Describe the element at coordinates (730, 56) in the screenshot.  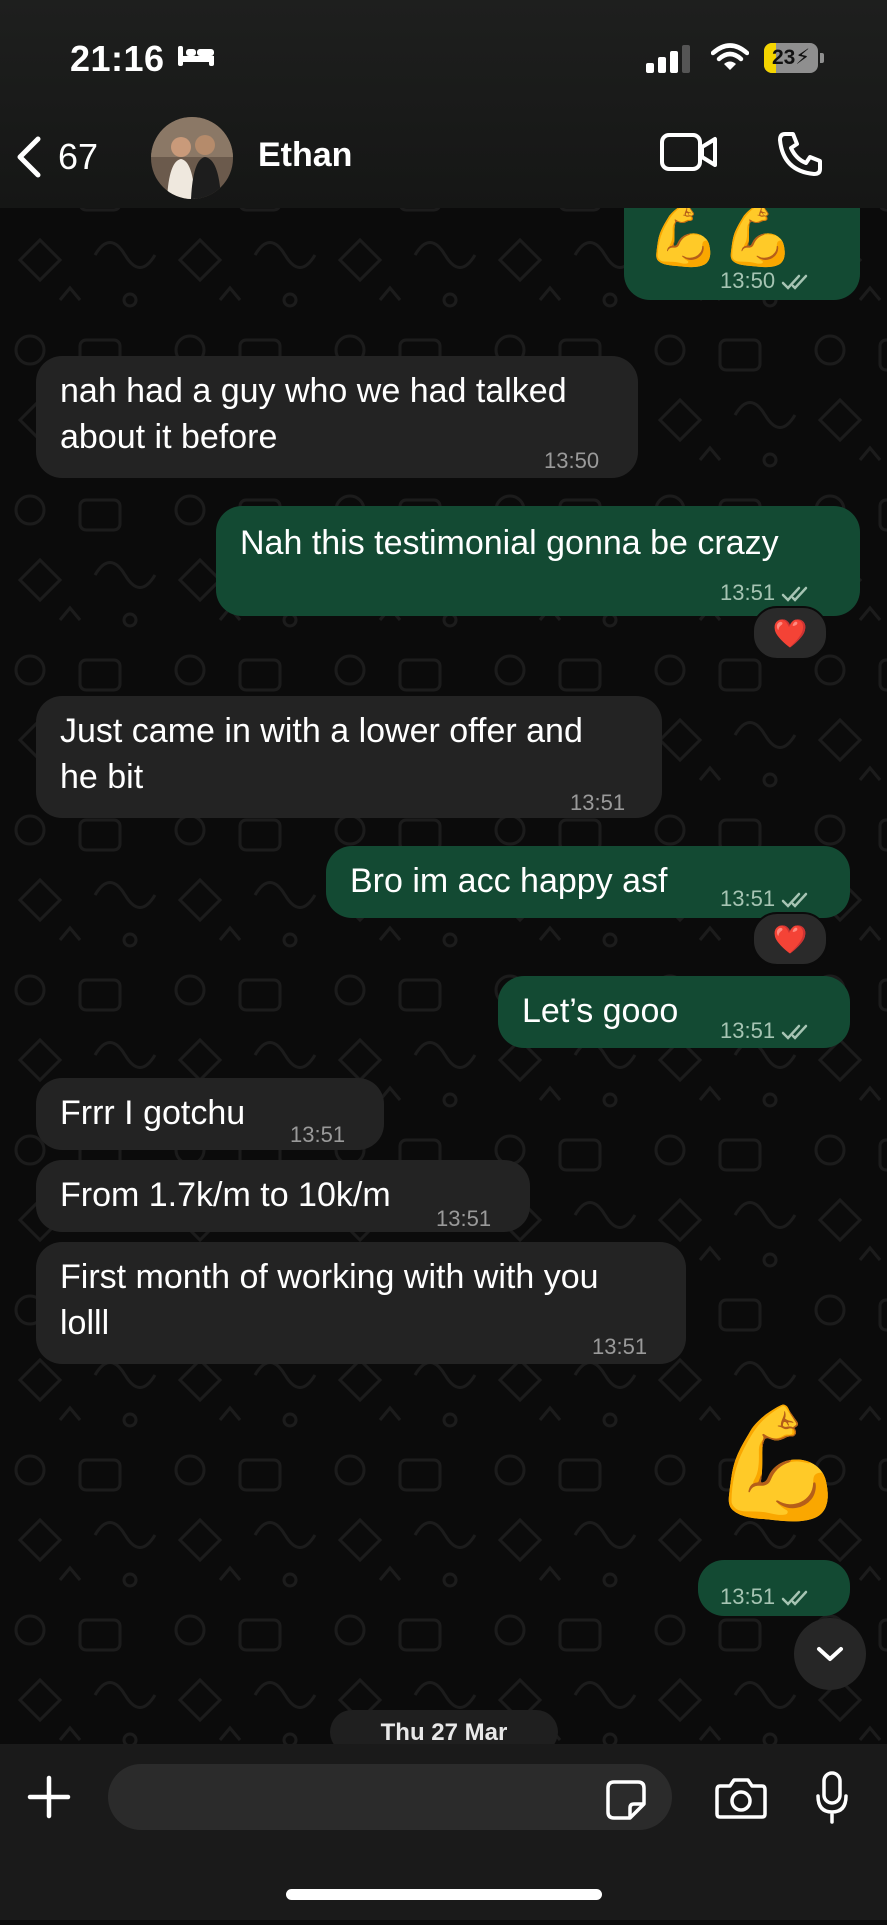
I see `wifi-icon` at that location.